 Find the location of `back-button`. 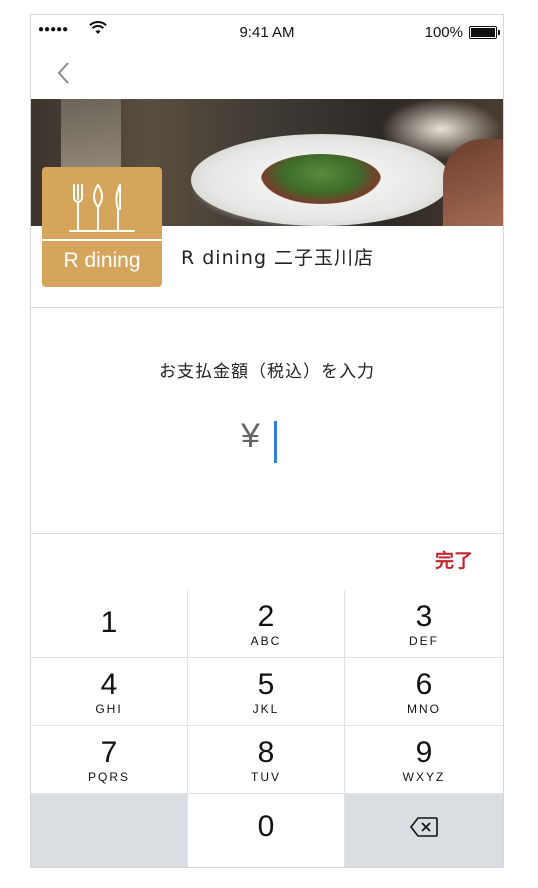

back-button is located at coordinates (65, 73).